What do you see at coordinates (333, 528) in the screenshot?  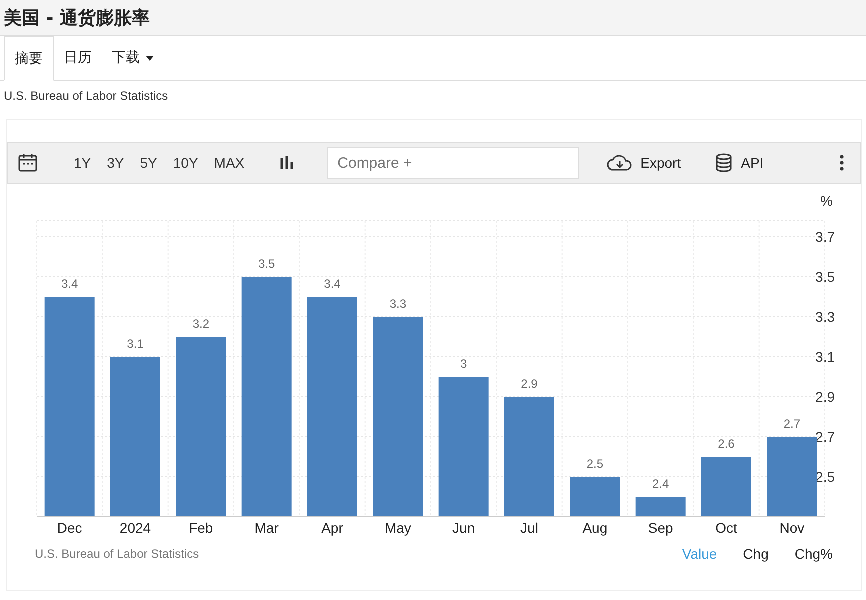 I see `x-tick-label: Apr` at bounding box center [333, 528].